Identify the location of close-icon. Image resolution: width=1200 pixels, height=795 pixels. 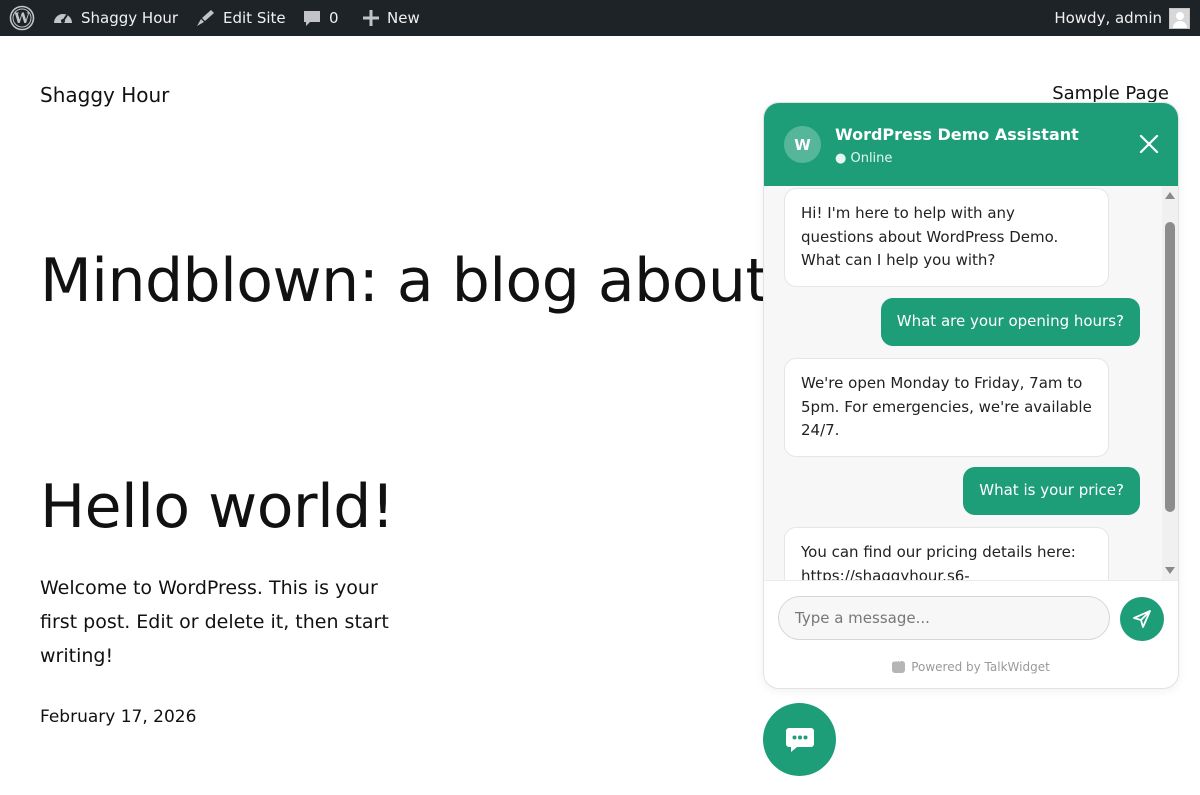
(1149, 144).